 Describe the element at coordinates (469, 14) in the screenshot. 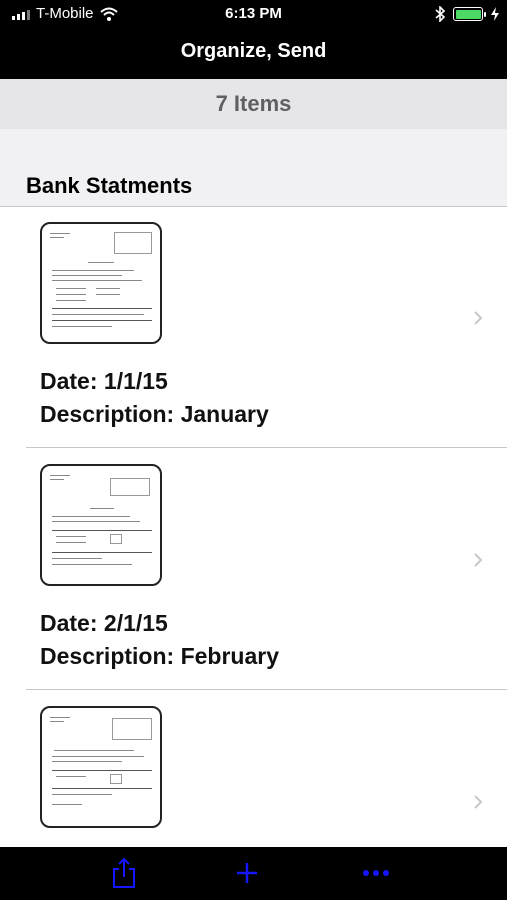

I see `battery-icon` at that location.